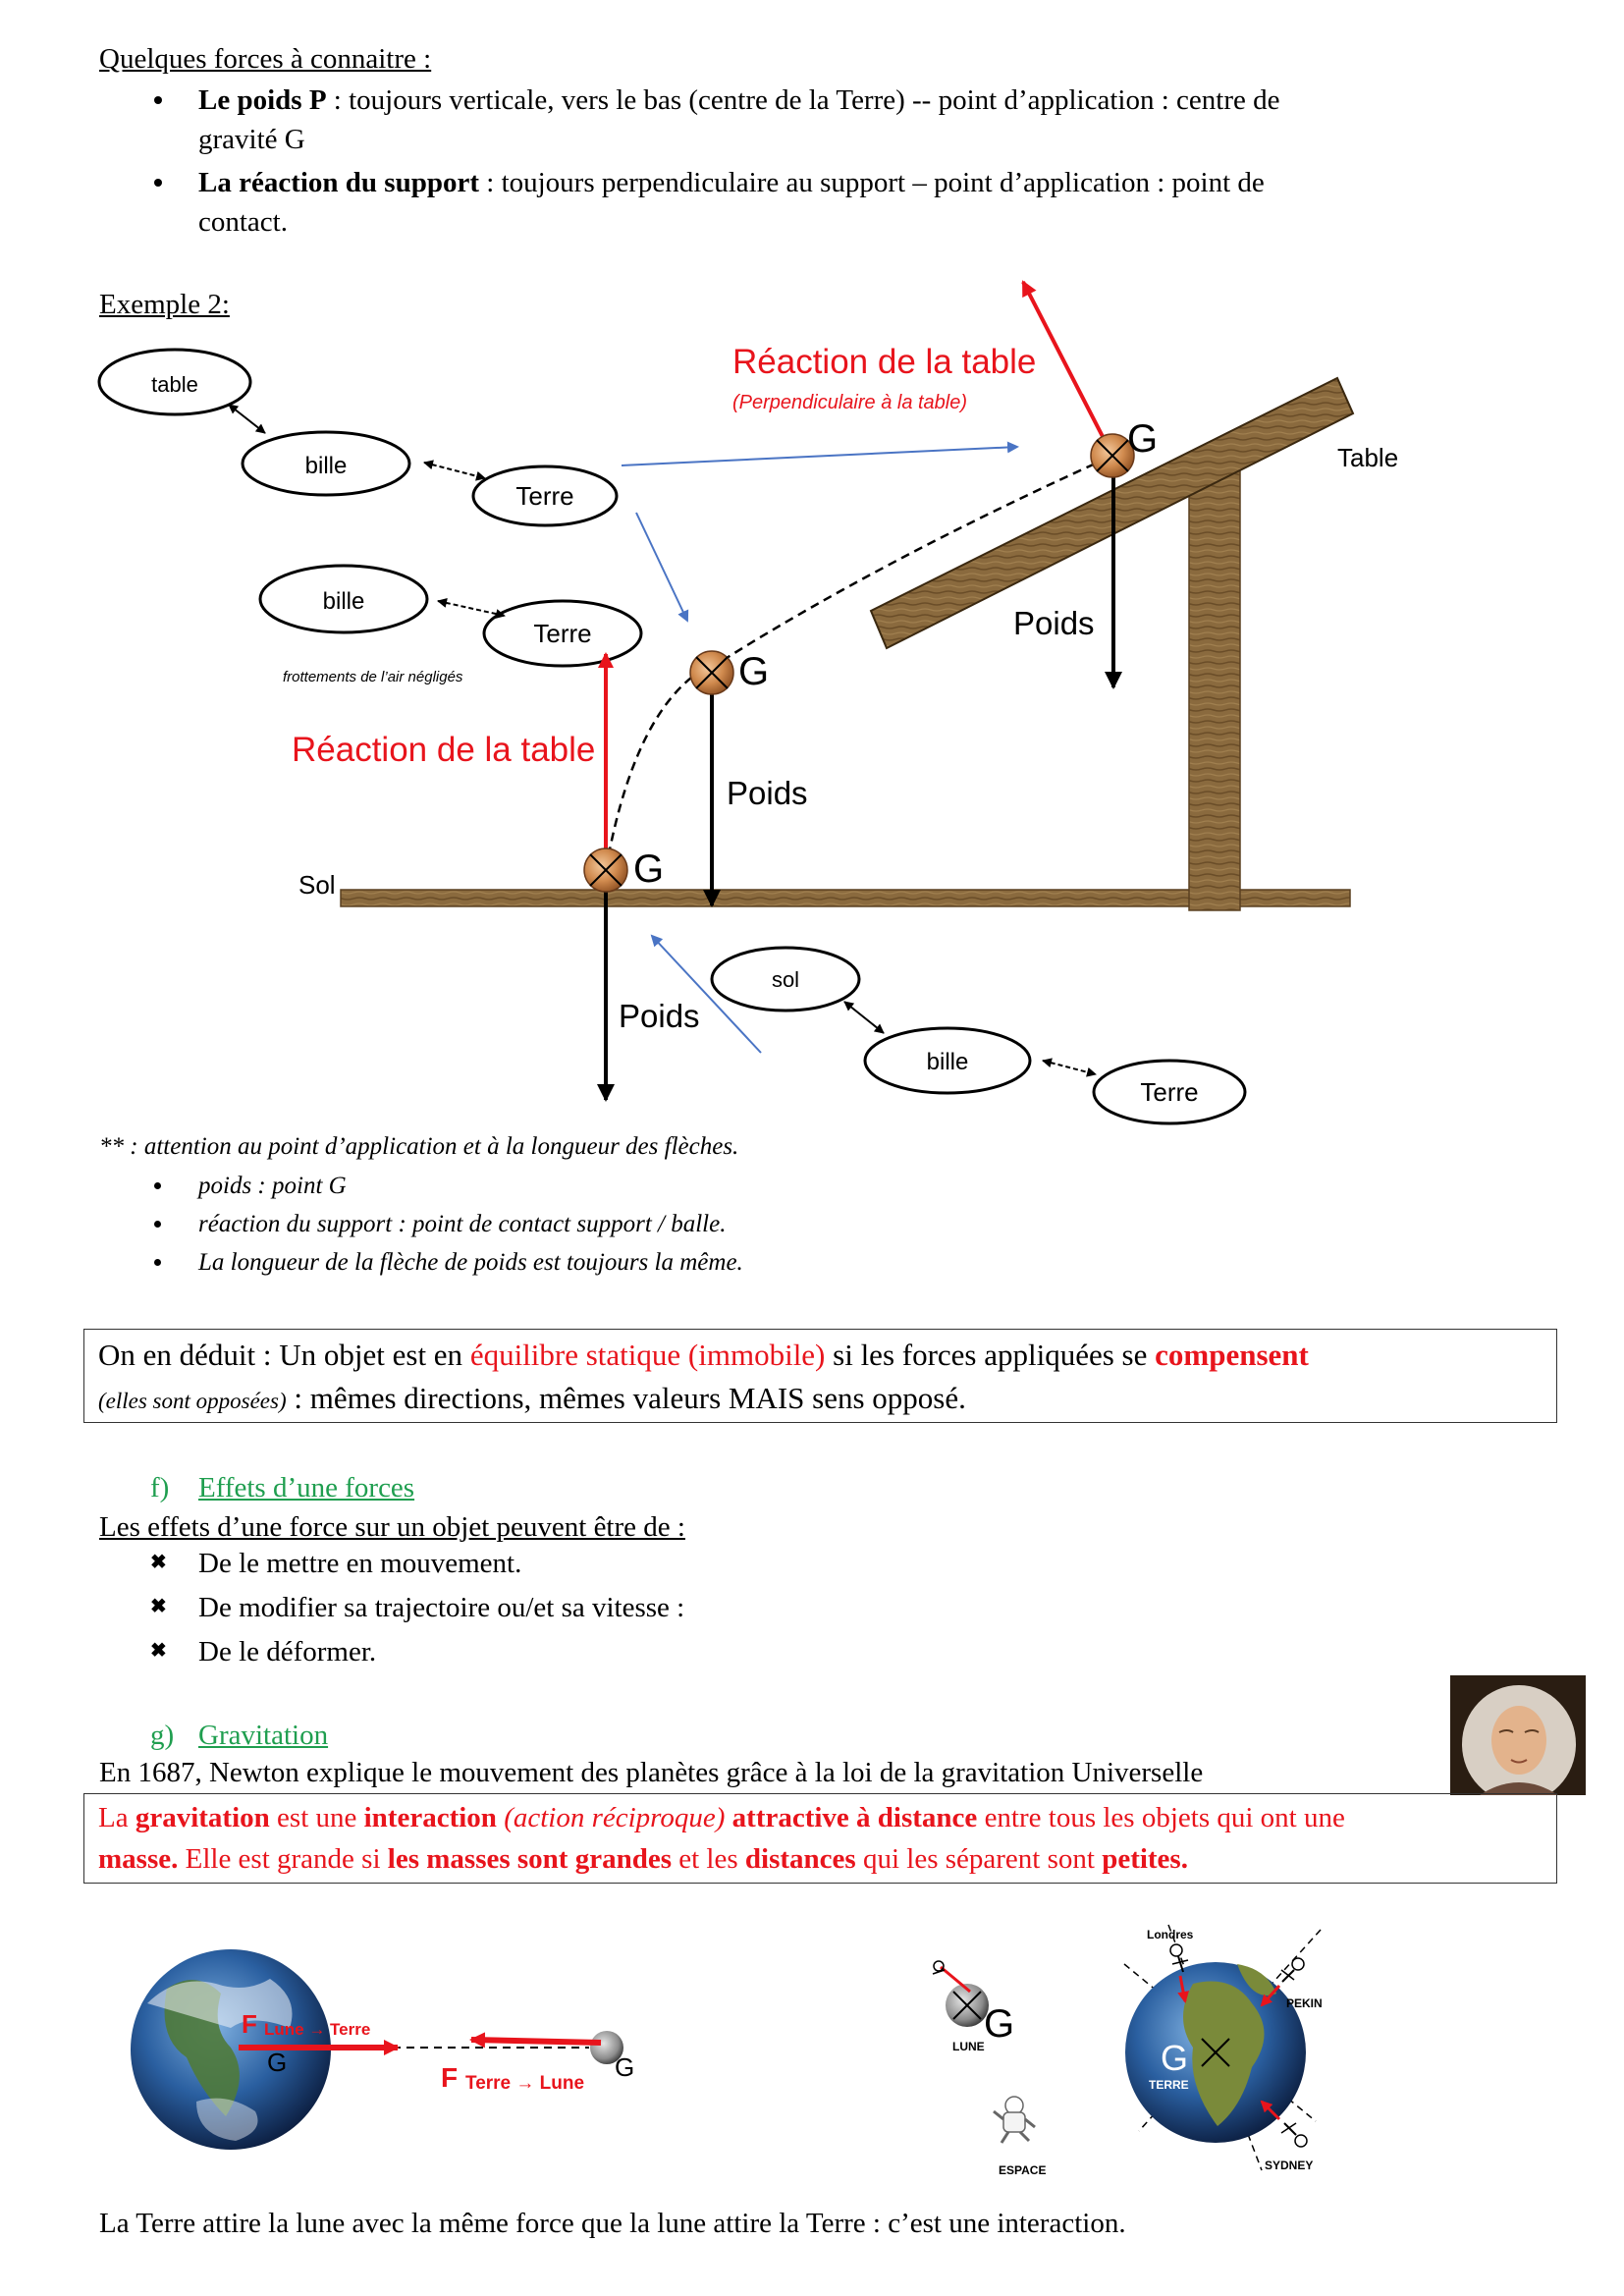 The width and height of the screenshot is (1624, 2296). I want to click on bubble-text: sol, so click(785, 979).